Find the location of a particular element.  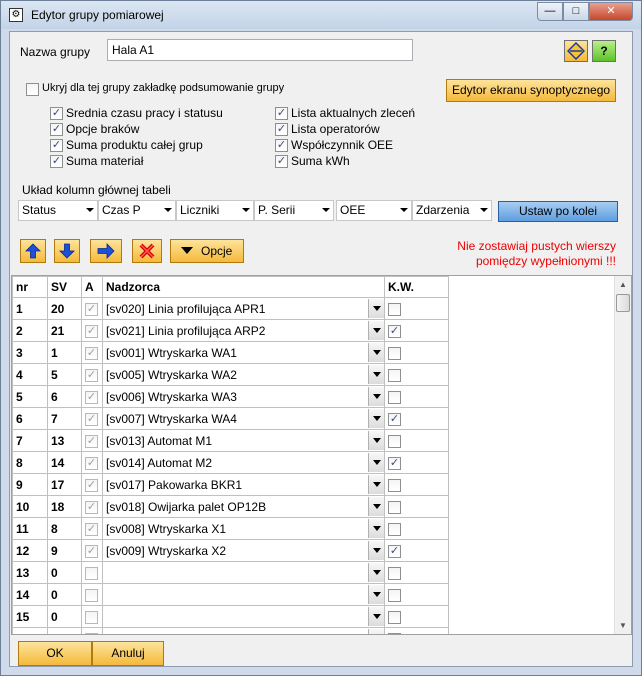

option-operators-list: Lista operatorów is located at coordinates (360, 130).